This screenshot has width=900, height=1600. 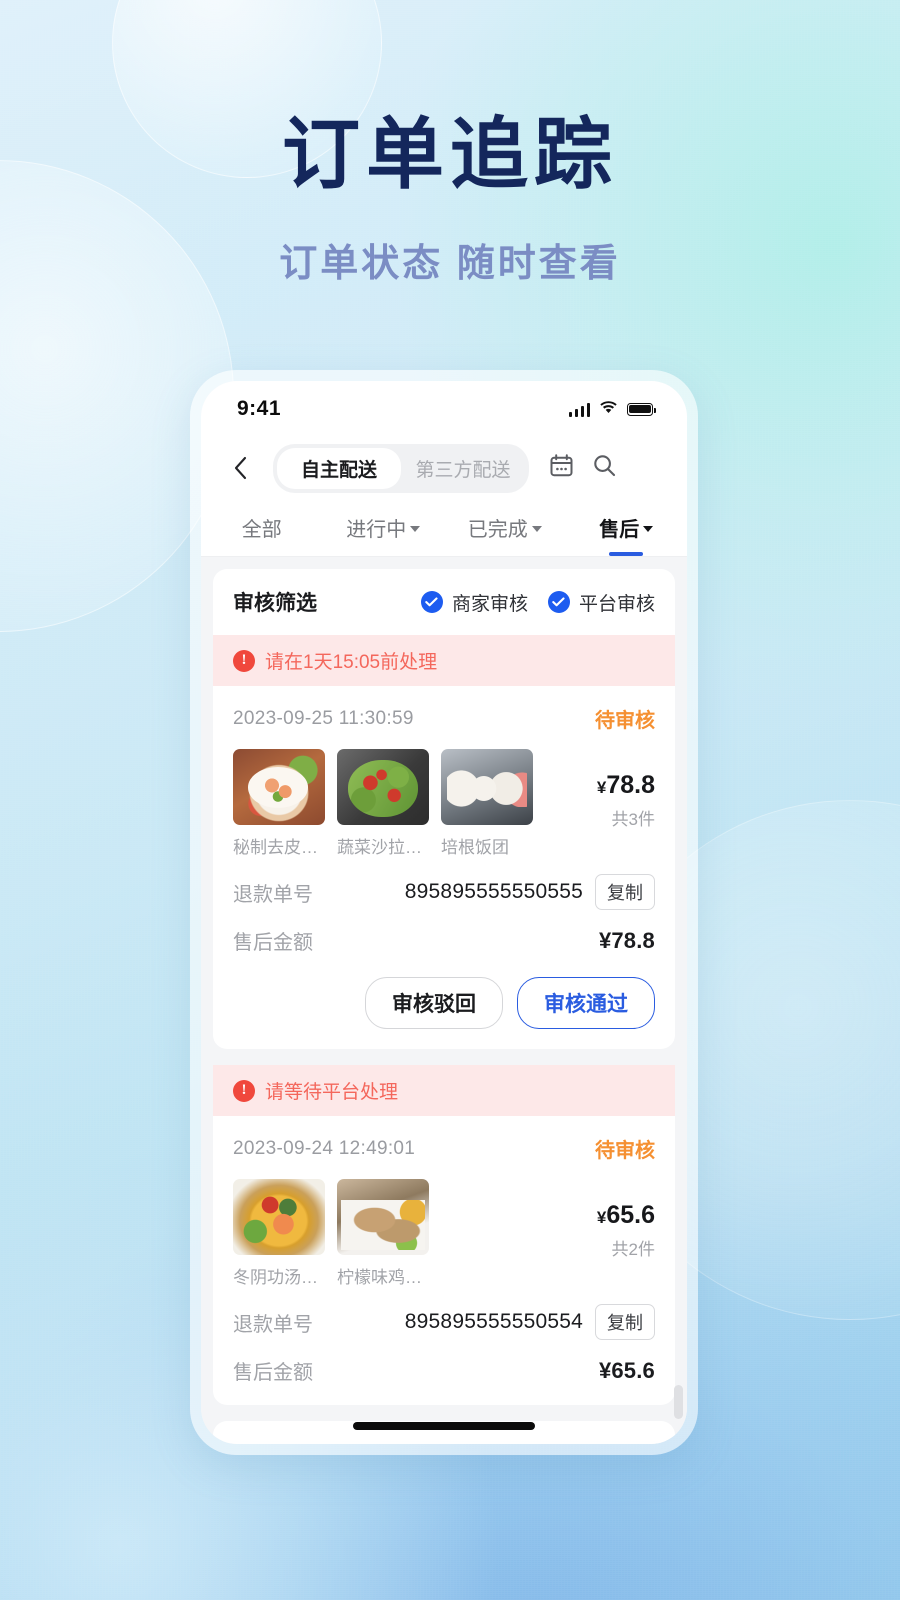 I want to click on home-indicator, so click(x=444, y=1426).